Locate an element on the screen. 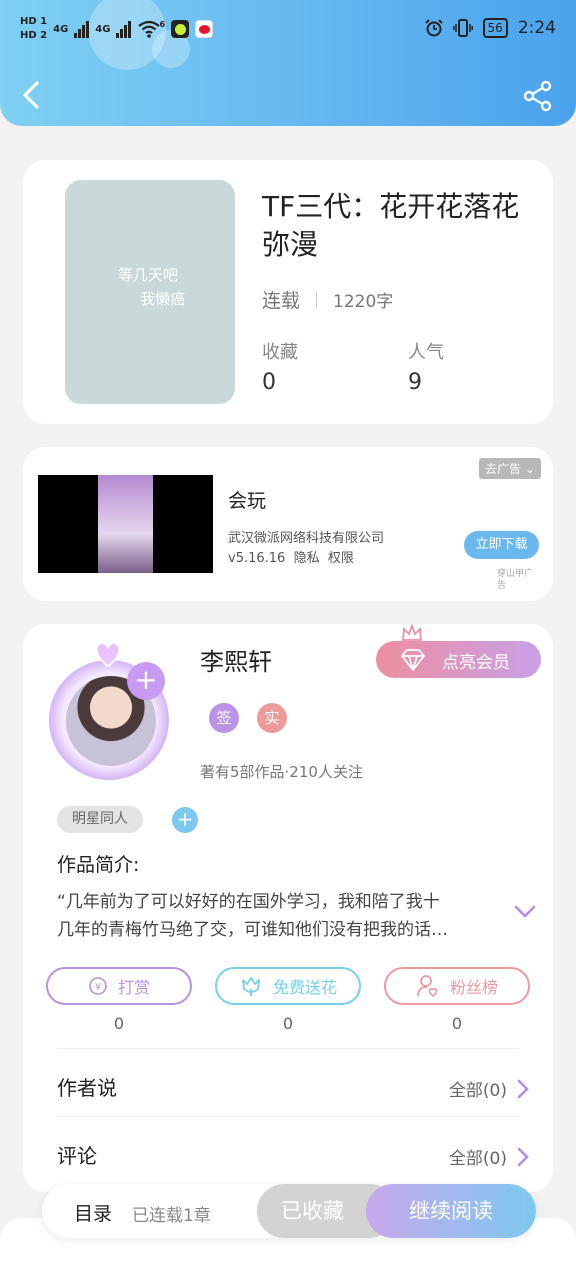 Image resolution: width=576 pixels, height=1280 pixels. reward-count: 0 is located at coordinates (119, 1023).